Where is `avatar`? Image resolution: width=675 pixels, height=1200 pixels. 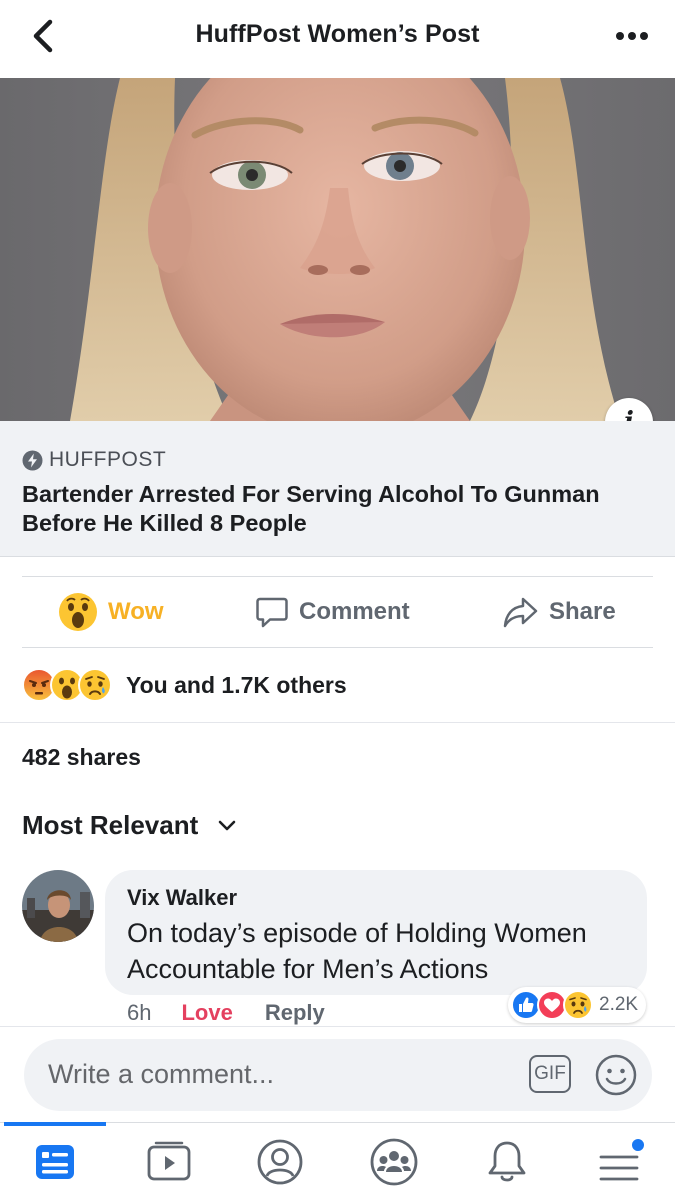
avatar is located at coordinates (58, 906).